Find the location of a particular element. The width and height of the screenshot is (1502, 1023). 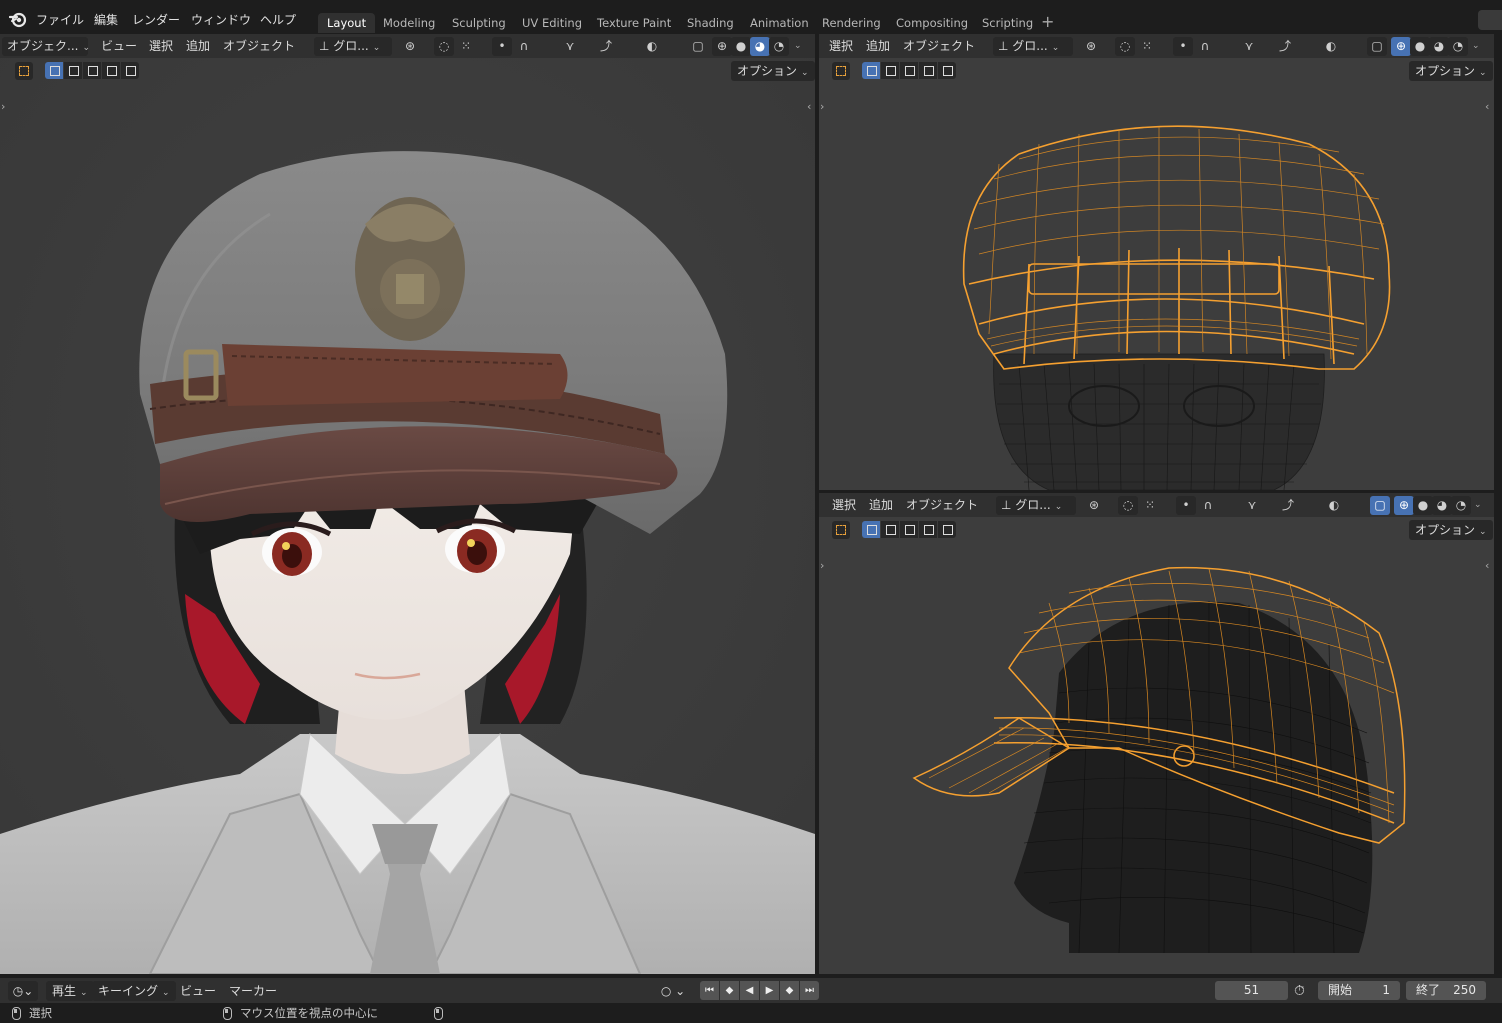

tab-scripting: Scripting is located at coordinates (1007, 23).